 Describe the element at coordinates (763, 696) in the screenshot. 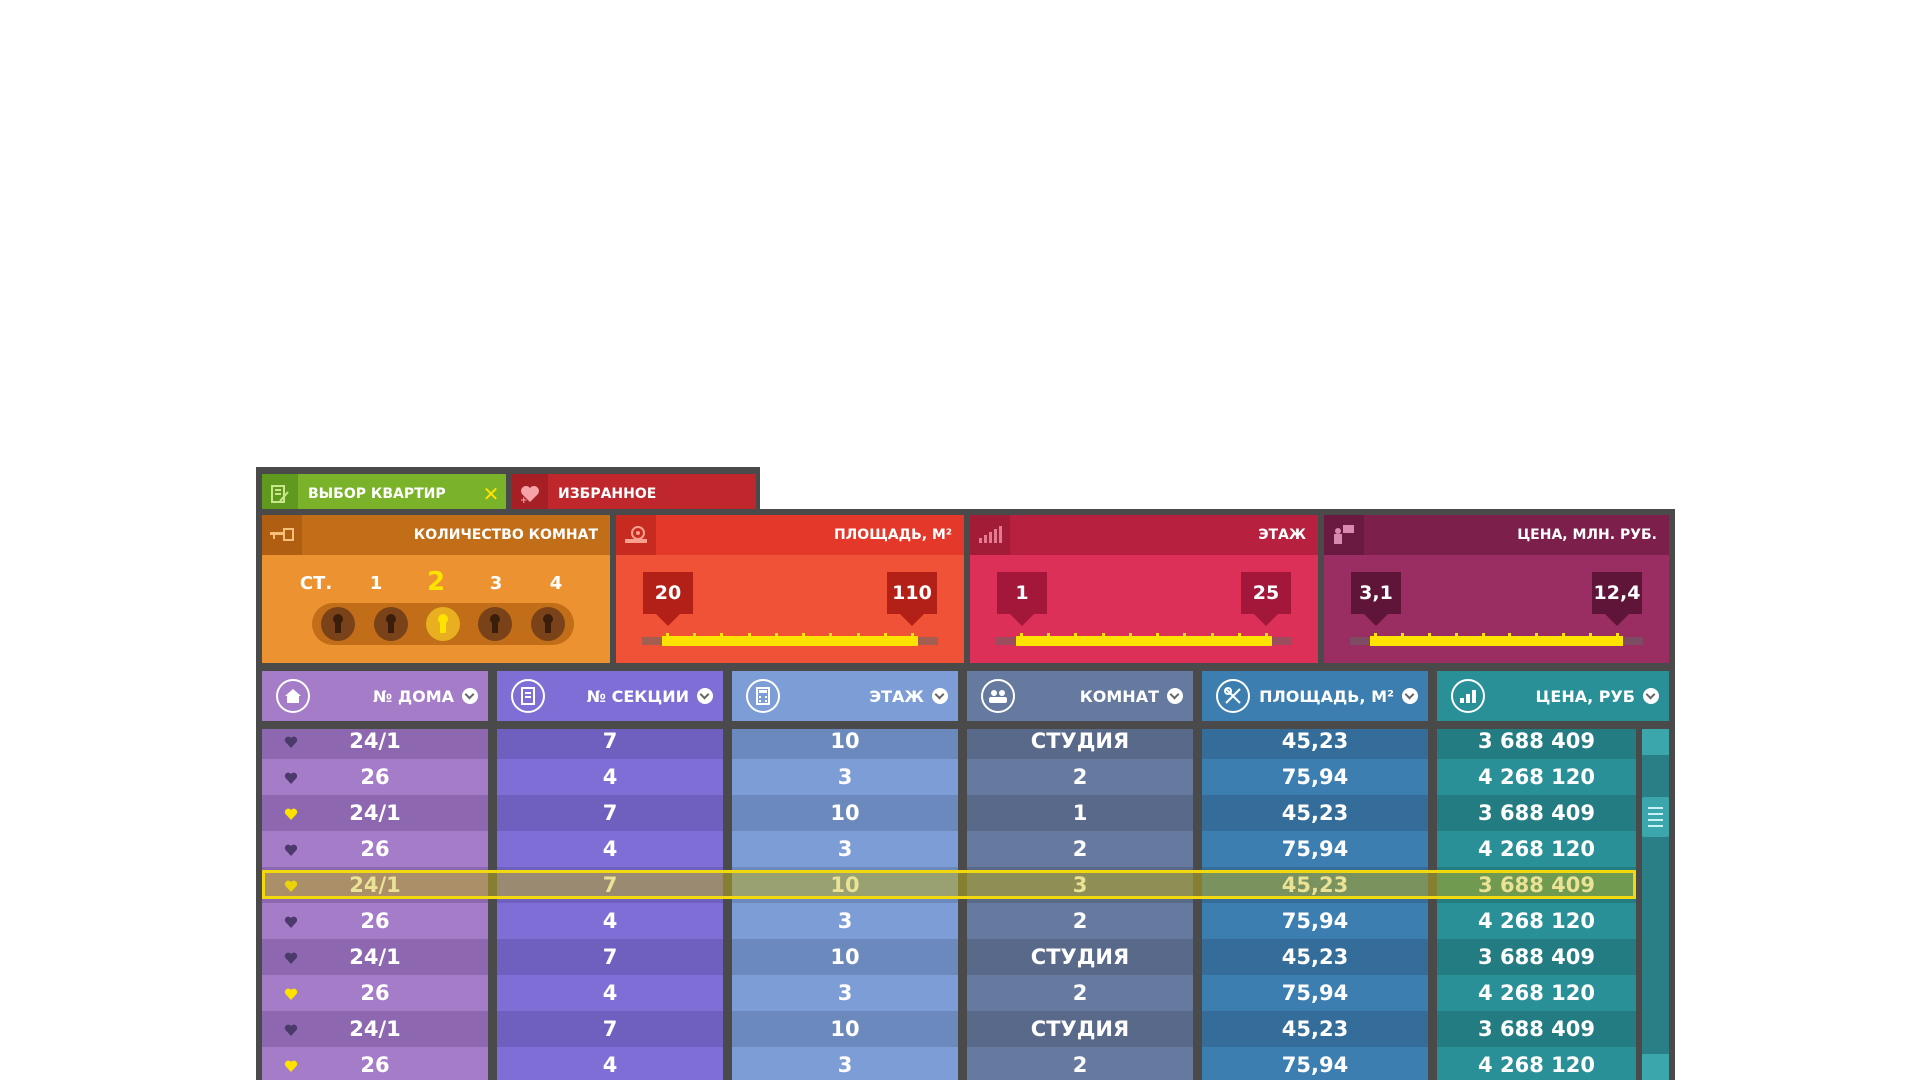

I see `calculator-icon` at that location.